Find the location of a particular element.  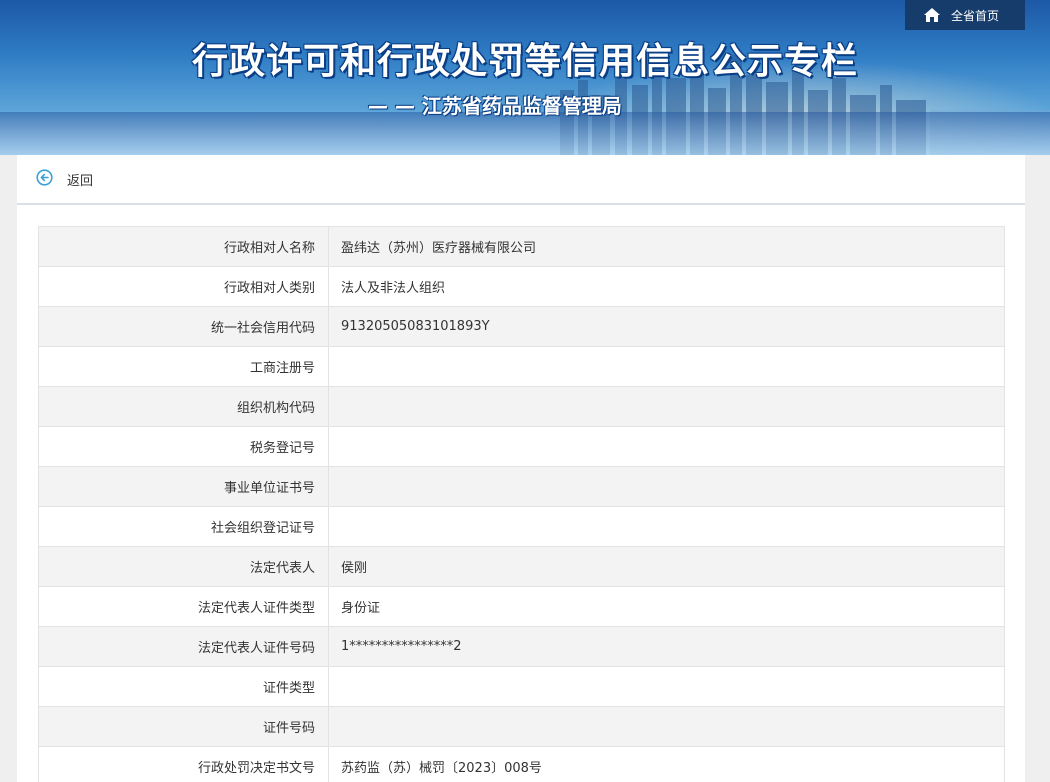

table-row: 事业单位证书号 is located at coordinates (521, 486).